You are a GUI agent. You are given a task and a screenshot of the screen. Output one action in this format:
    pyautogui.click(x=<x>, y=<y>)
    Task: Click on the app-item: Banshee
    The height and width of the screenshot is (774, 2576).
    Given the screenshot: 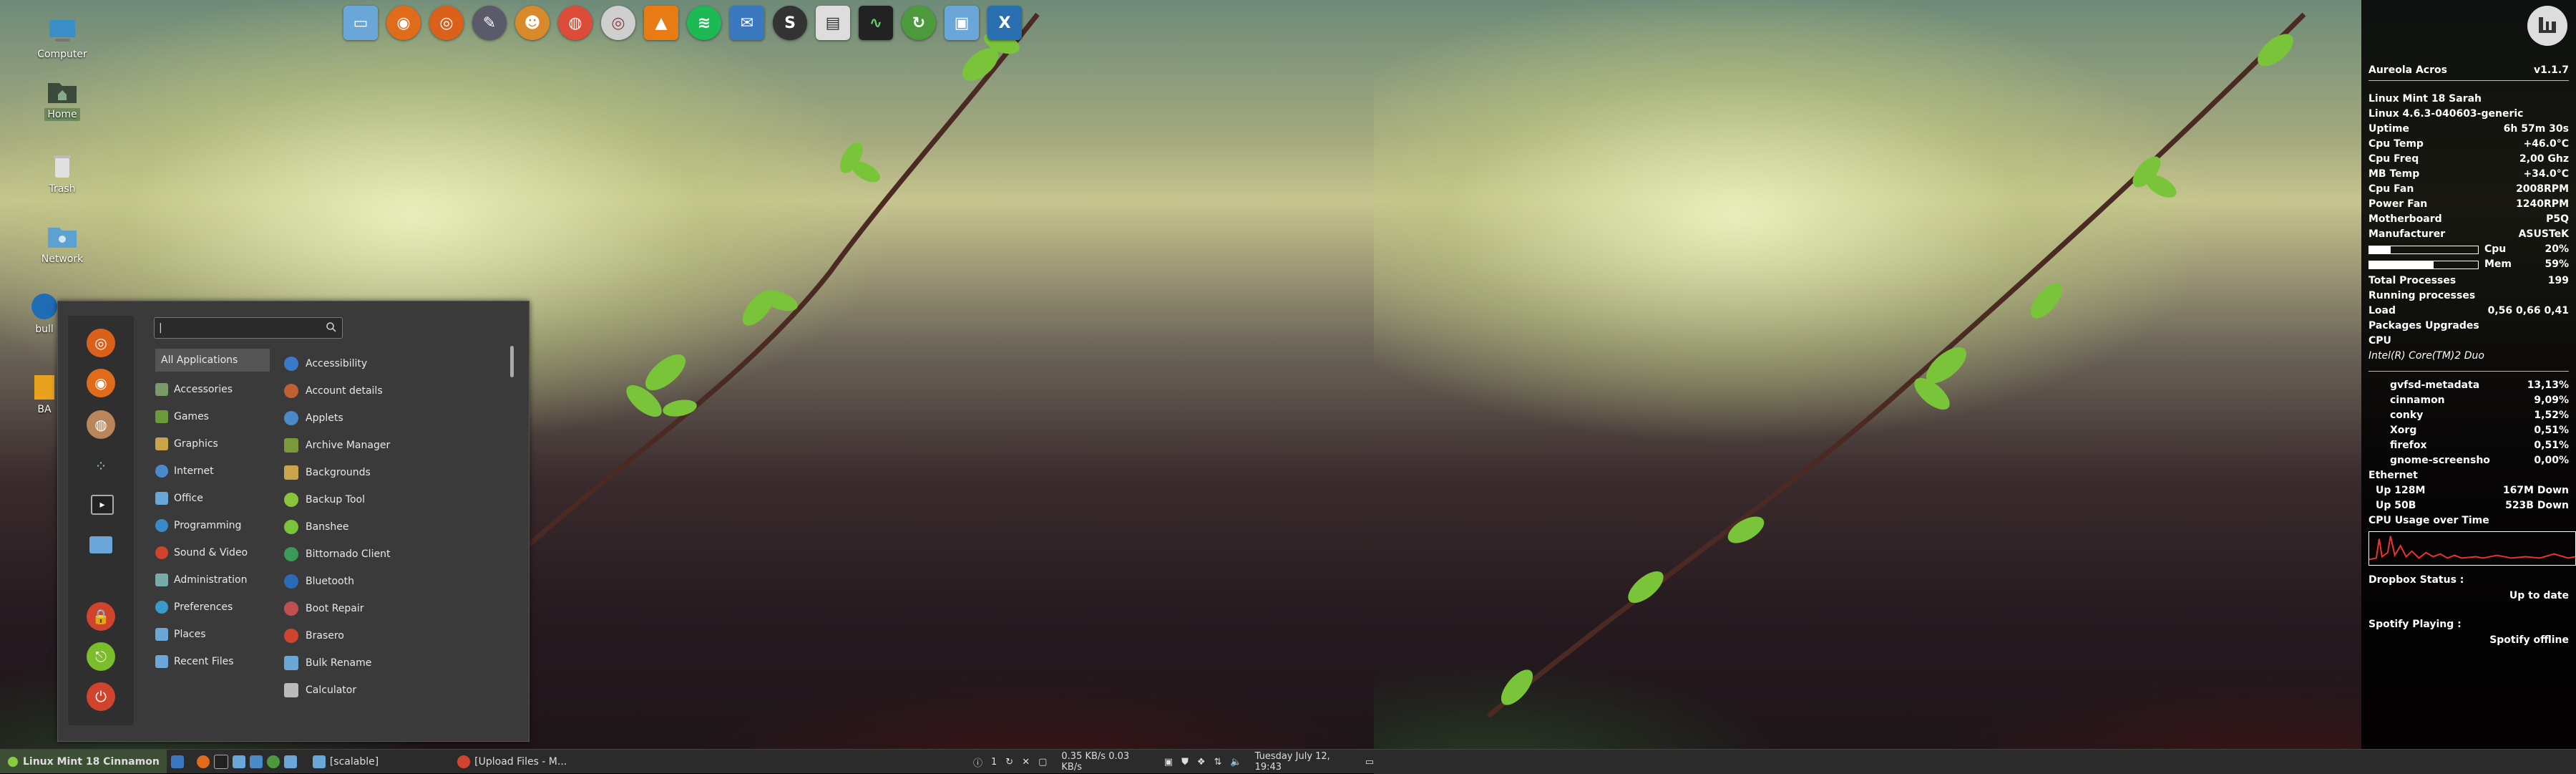 What is the action you would take?
    pyautogui.click(x=391, y=527)
    